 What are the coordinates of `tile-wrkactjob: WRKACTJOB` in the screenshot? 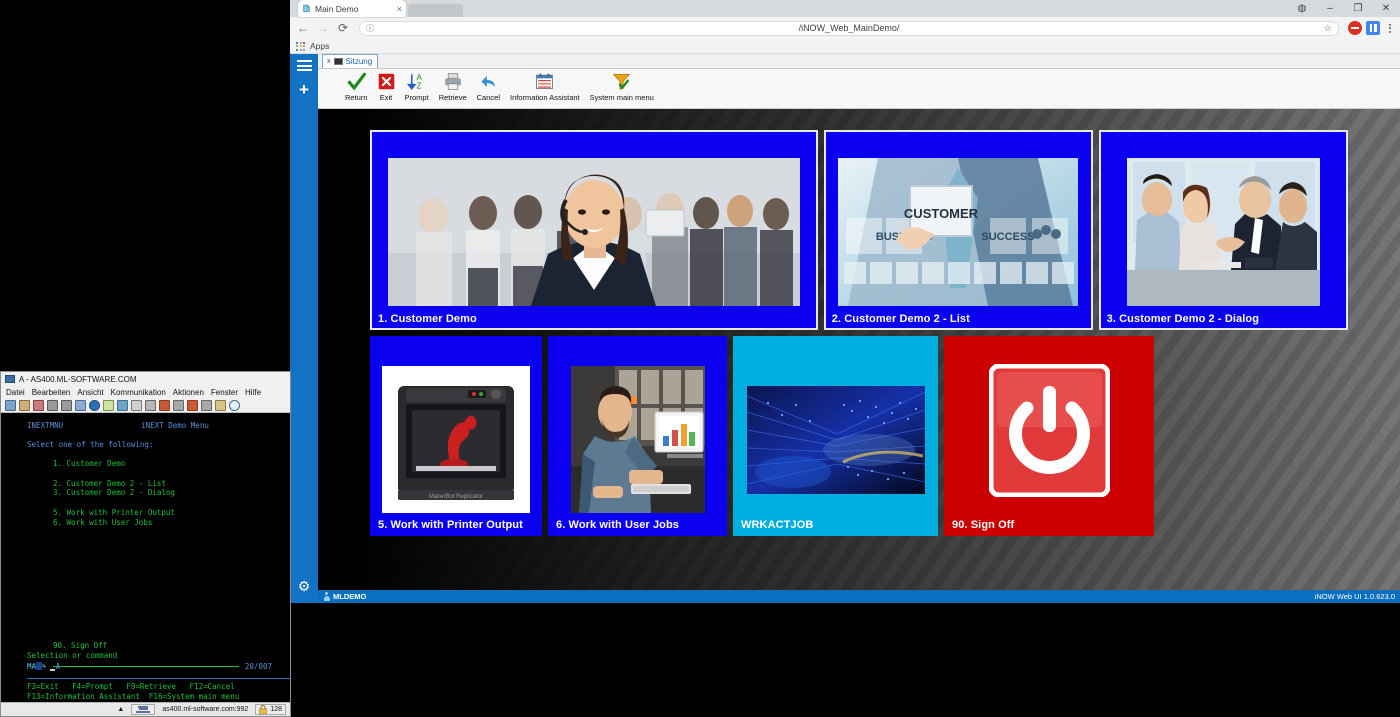 It's located at (835, 436).